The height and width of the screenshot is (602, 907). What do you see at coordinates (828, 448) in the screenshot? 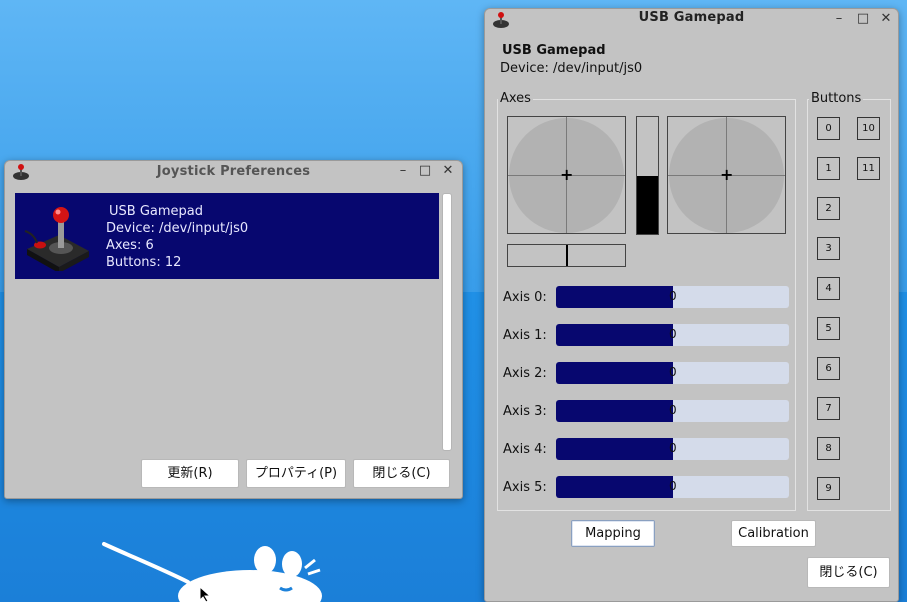
I see `joystick-button-indicator: 8` at bounding box center [828, 448].